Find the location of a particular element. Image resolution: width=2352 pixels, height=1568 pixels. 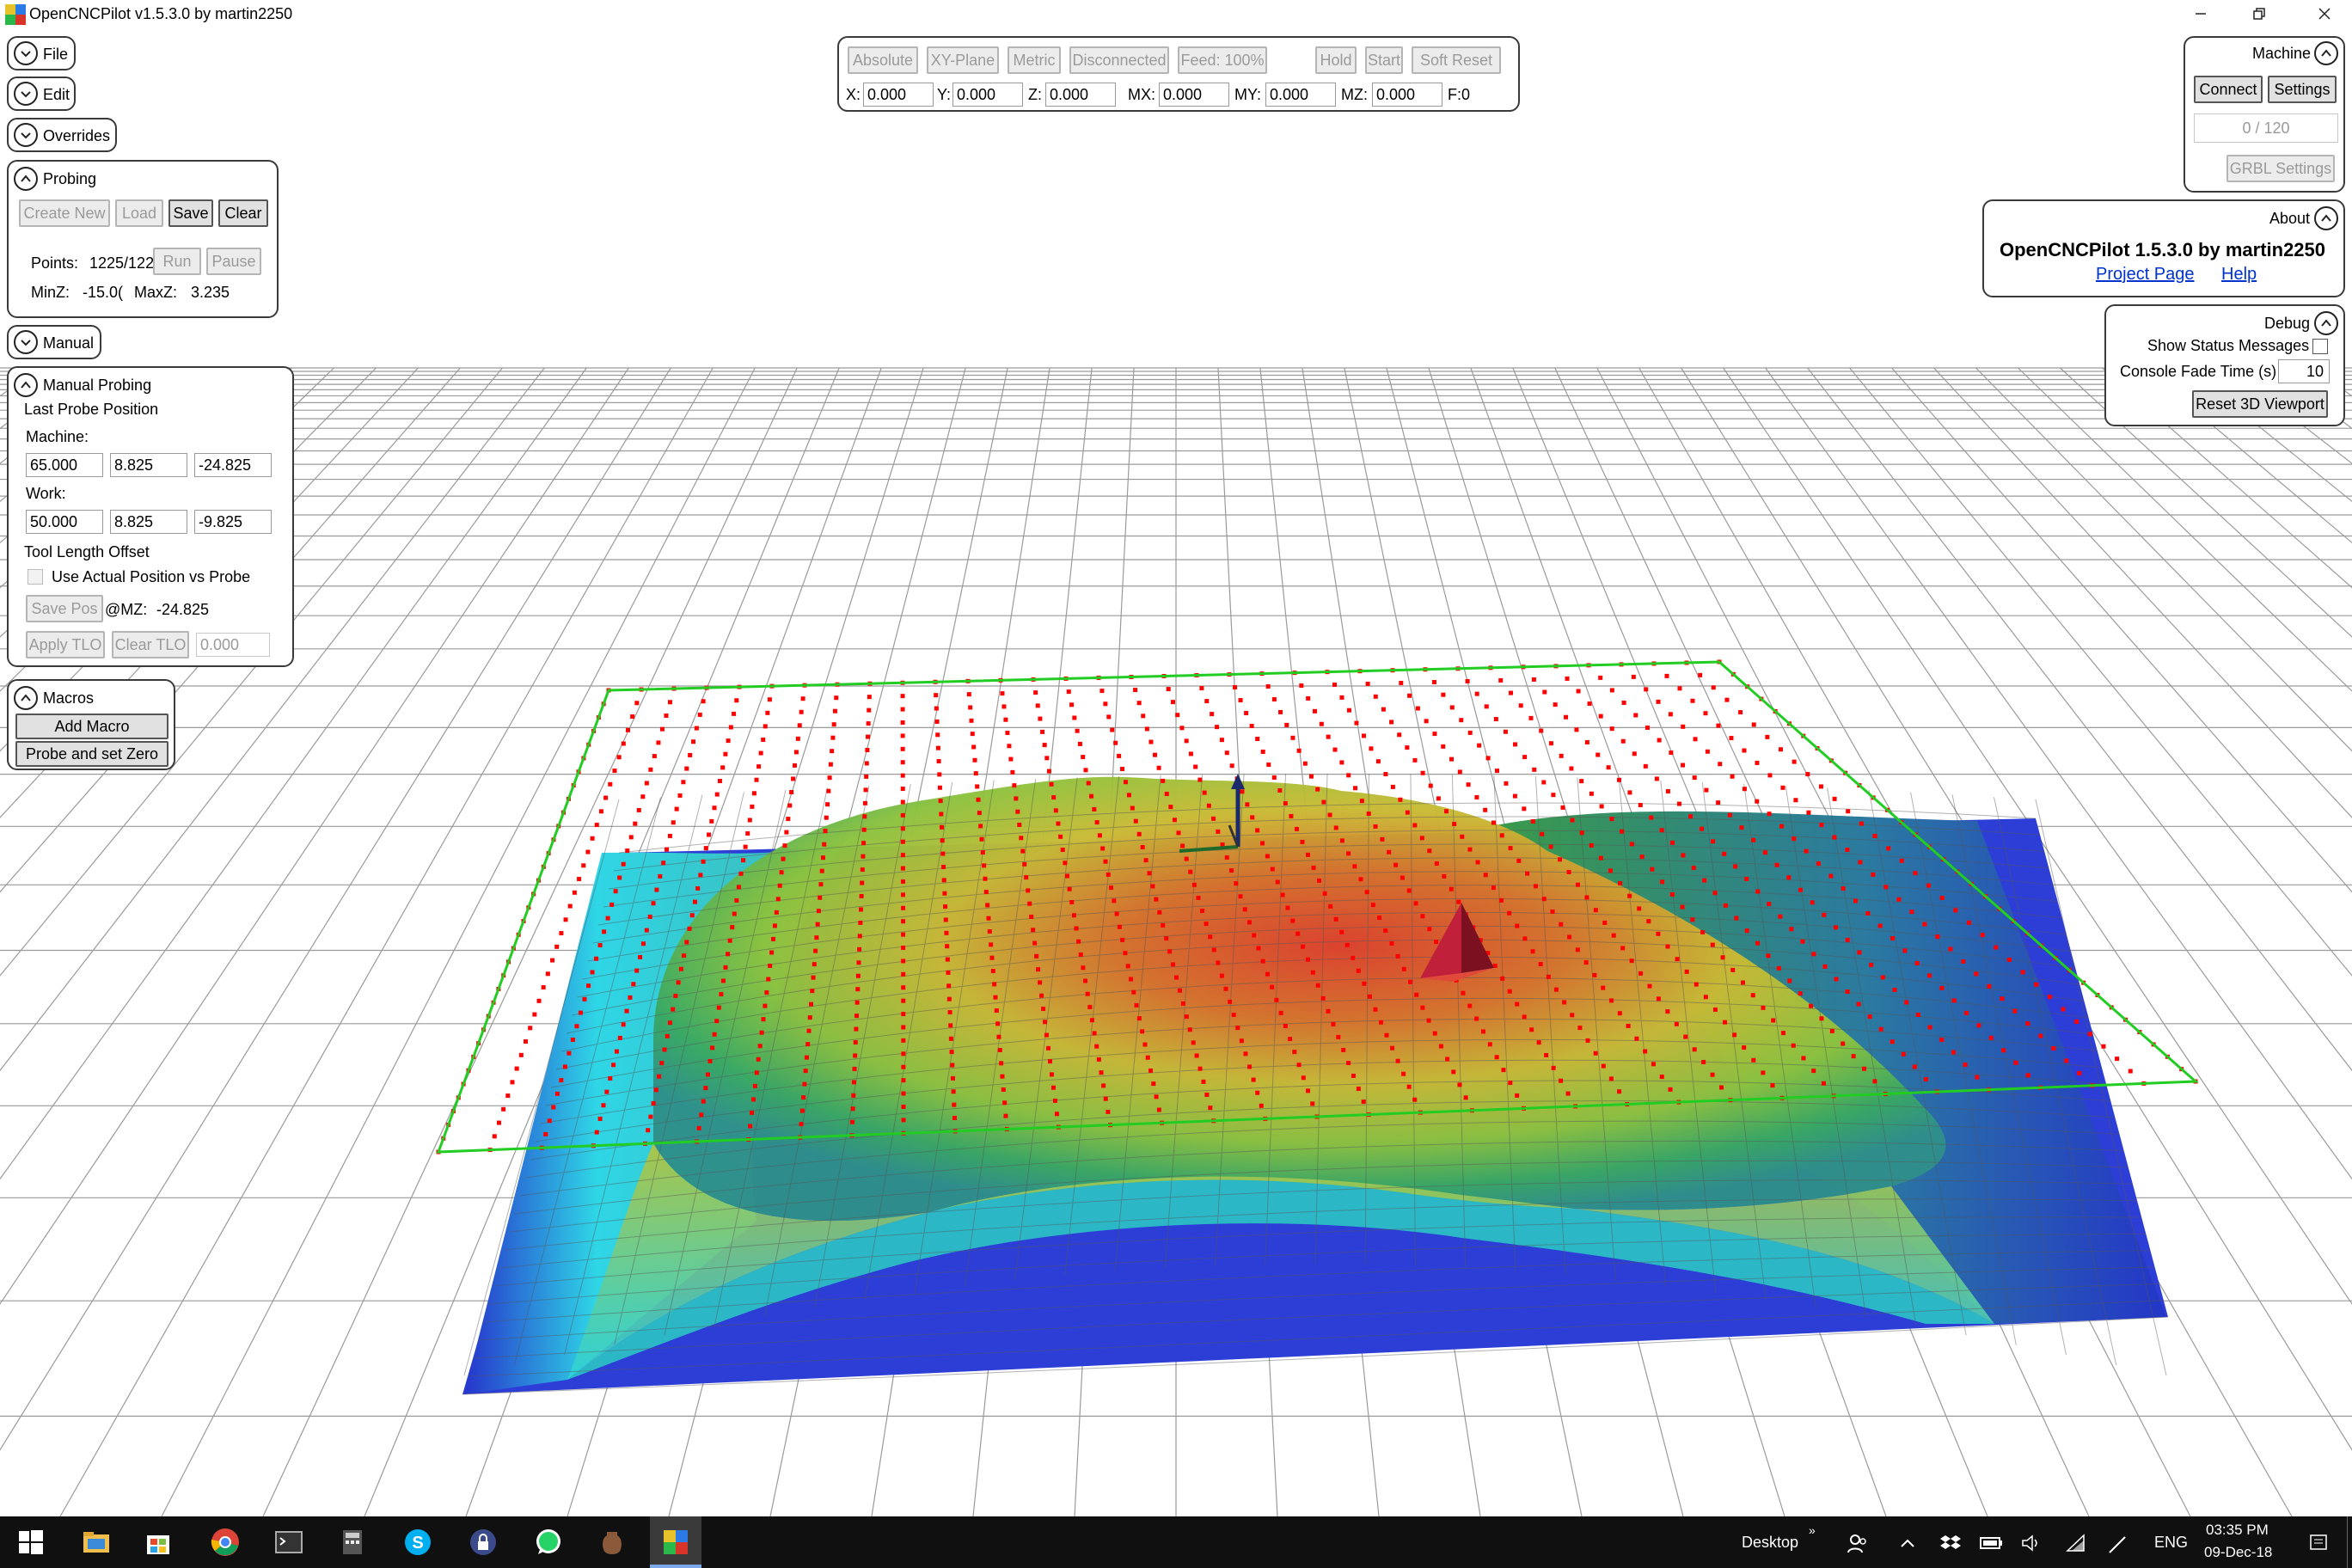

add-macro-button: Add Macro is located at coordinates (91, 726).